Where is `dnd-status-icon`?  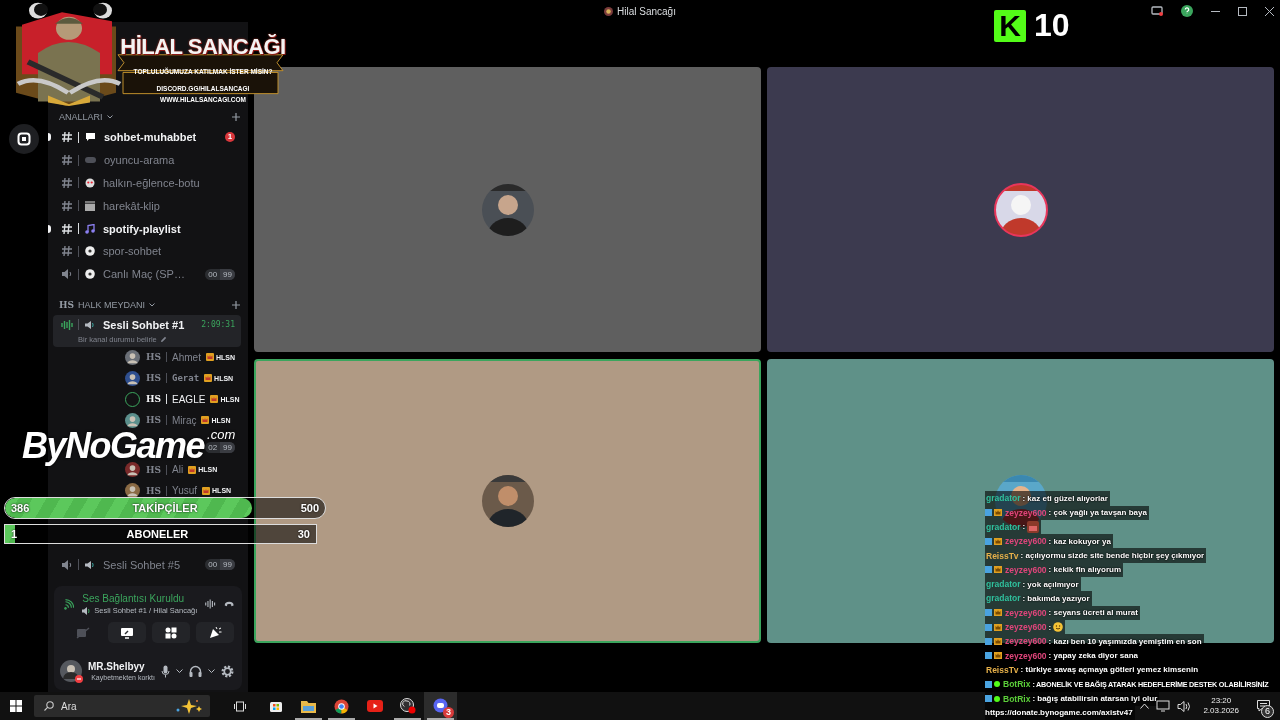
dnd-status-icon is located at coordinates (79, 679).